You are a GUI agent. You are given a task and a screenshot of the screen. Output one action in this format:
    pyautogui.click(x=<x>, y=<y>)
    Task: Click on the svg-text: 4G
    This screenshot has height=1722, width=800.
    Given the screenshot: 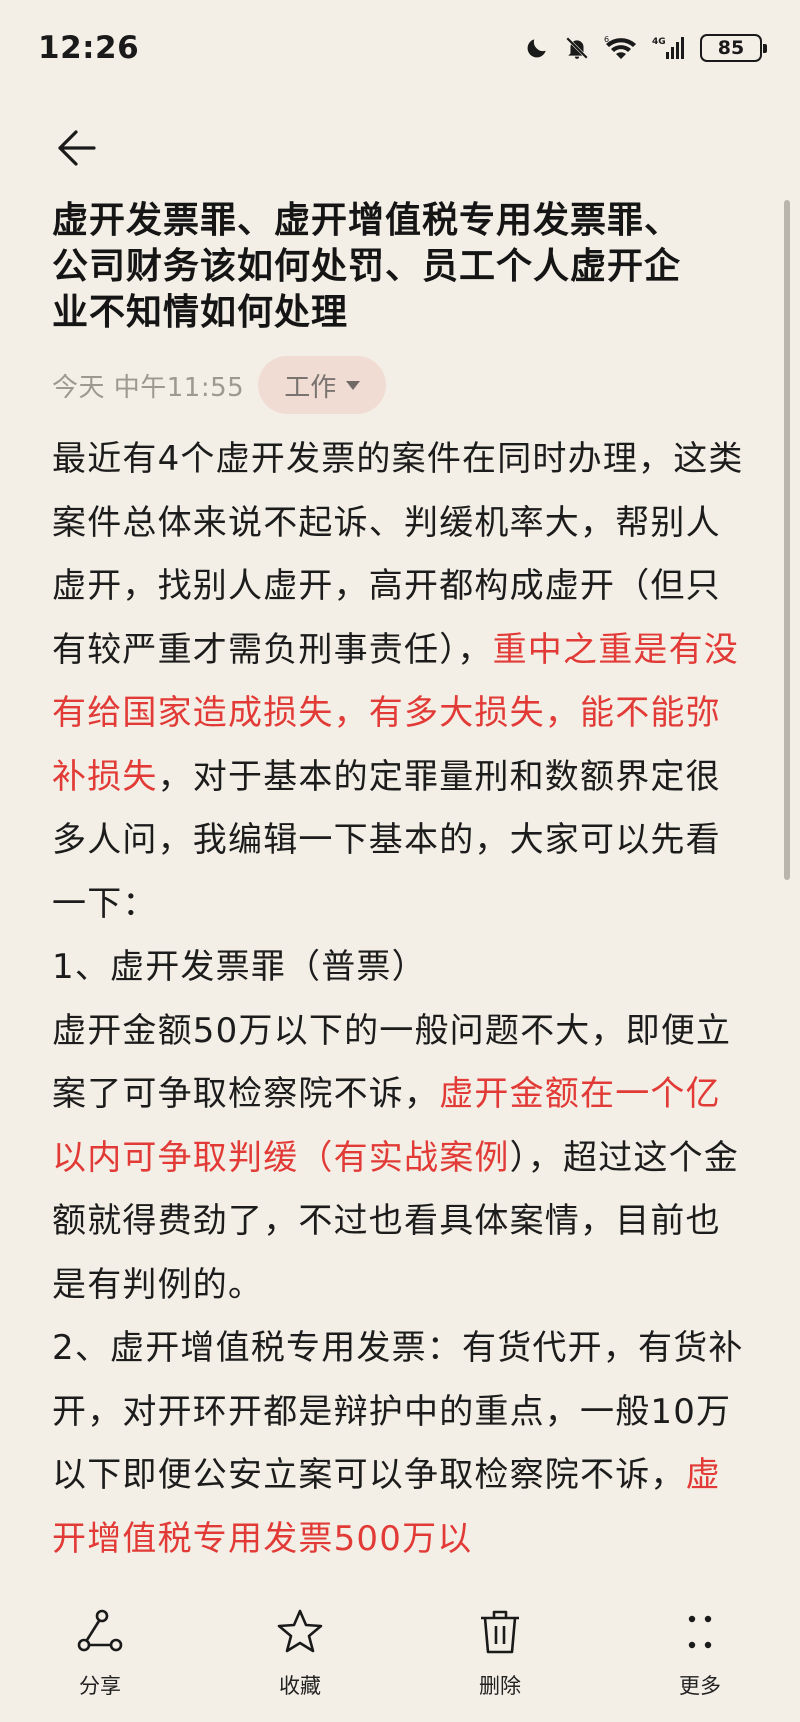 What is the action you would take?
    pyautogui.click(x=659, y=42)
    